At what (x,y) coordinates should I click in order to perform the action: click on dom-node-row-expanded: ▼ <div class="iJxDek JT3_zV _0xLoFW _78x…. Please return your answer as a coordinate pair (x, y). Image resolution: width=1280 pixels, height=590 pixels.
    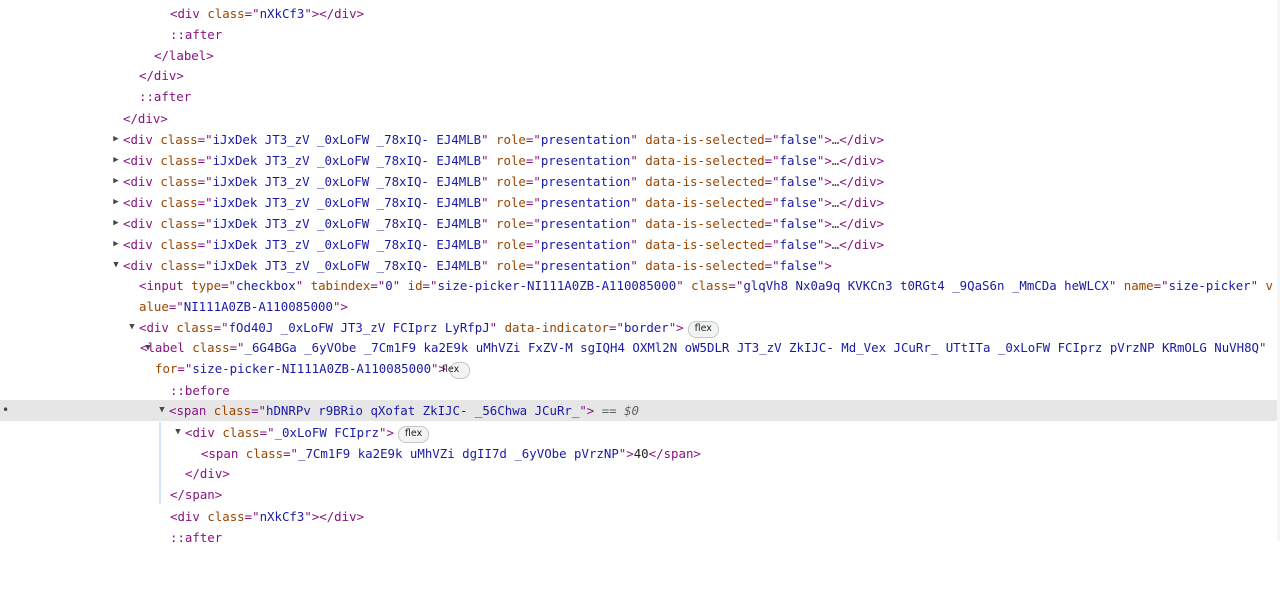
    Looking at the image, I should click on (640, 265).